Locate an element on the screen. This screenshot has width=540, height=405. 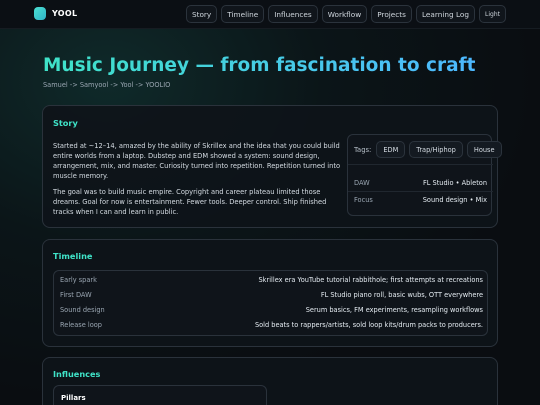
detail-key: Focus is located at coordinates (363, 200).